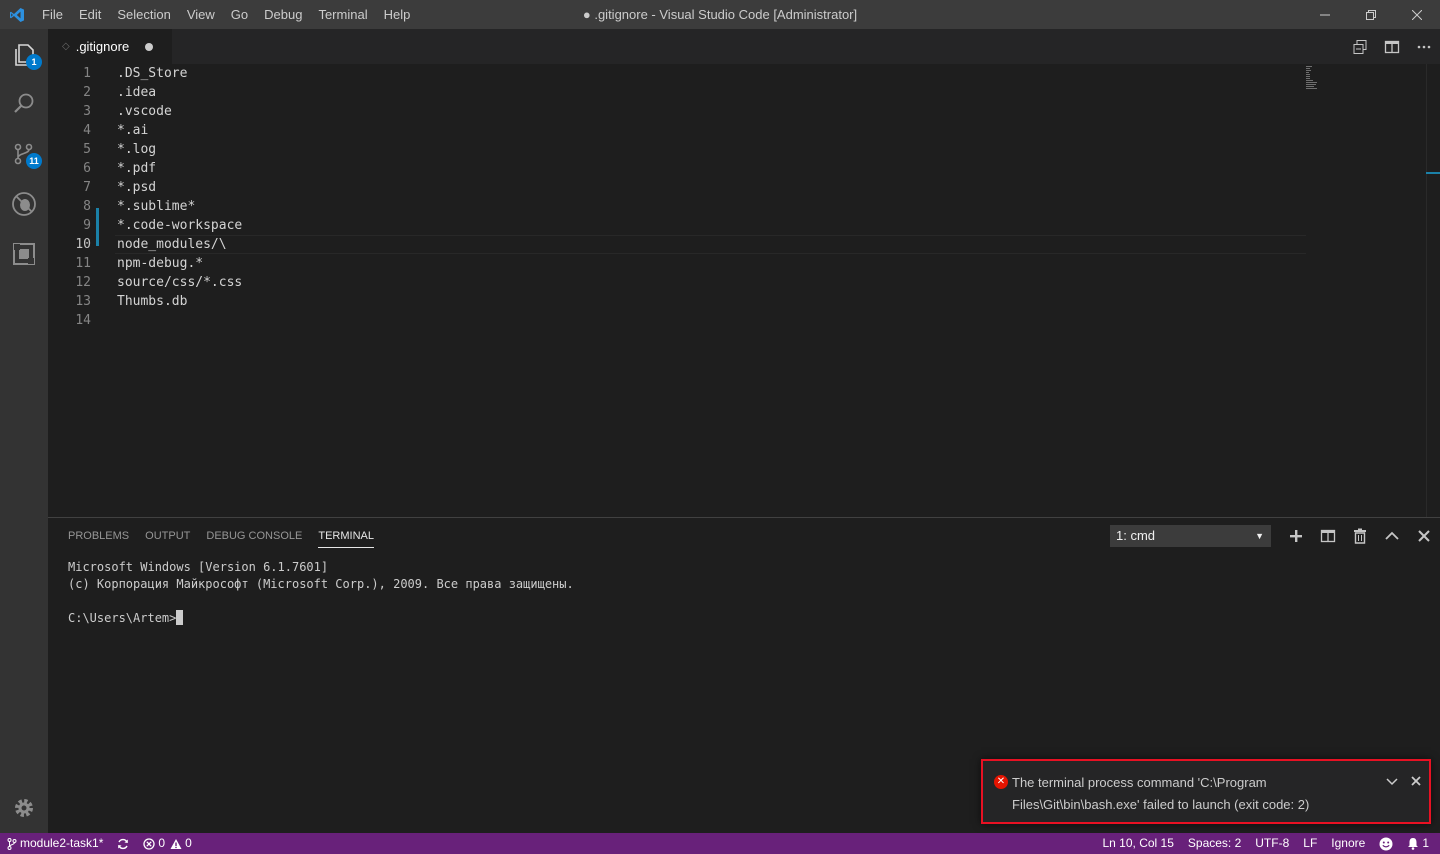 This screenshot has height=854, width=1440. I want to click on search-button, so click(24, 104).